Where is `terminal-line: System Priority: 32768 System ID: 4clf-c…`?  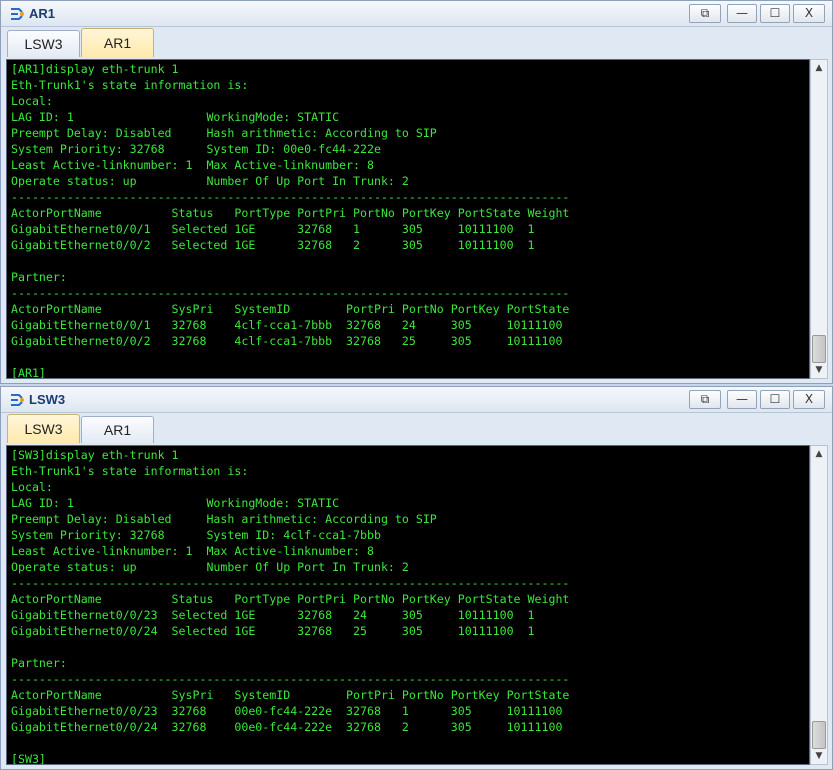
terminal-line: System Priority: 32768 System ID: 4clf-c… is located at coordinates (196, 535).